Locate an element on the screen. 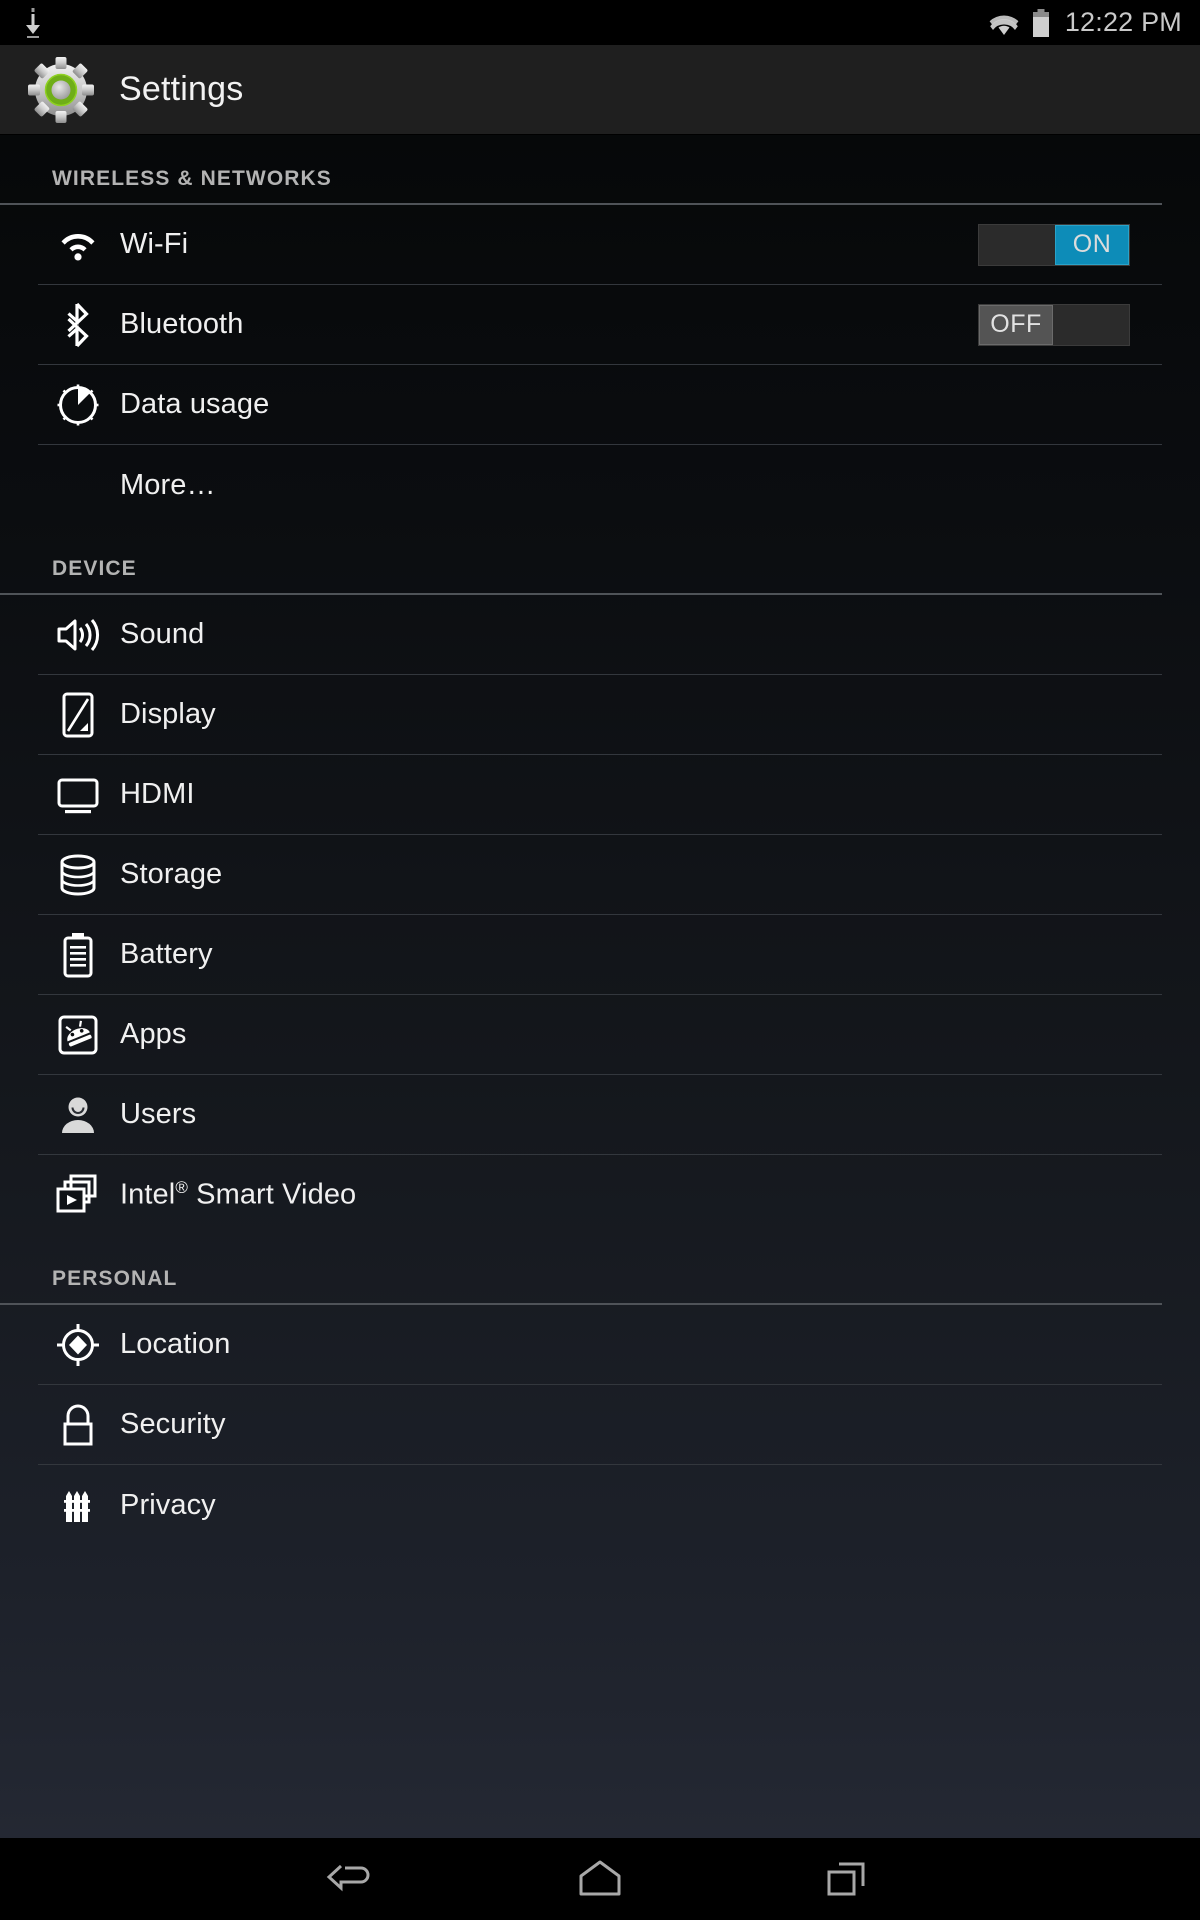  status-bar-system-icons: 12:22 PM is located at coordinates (1084, 23).